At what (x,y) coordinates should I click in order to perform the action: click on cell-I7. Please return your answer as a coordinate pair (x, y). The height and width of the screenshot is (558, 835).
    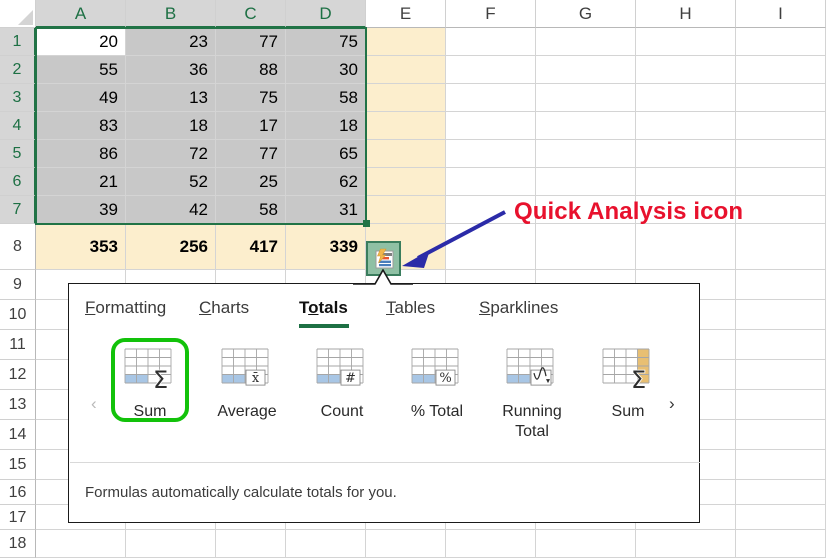
    Looking at the image, I should click on (781, 210).